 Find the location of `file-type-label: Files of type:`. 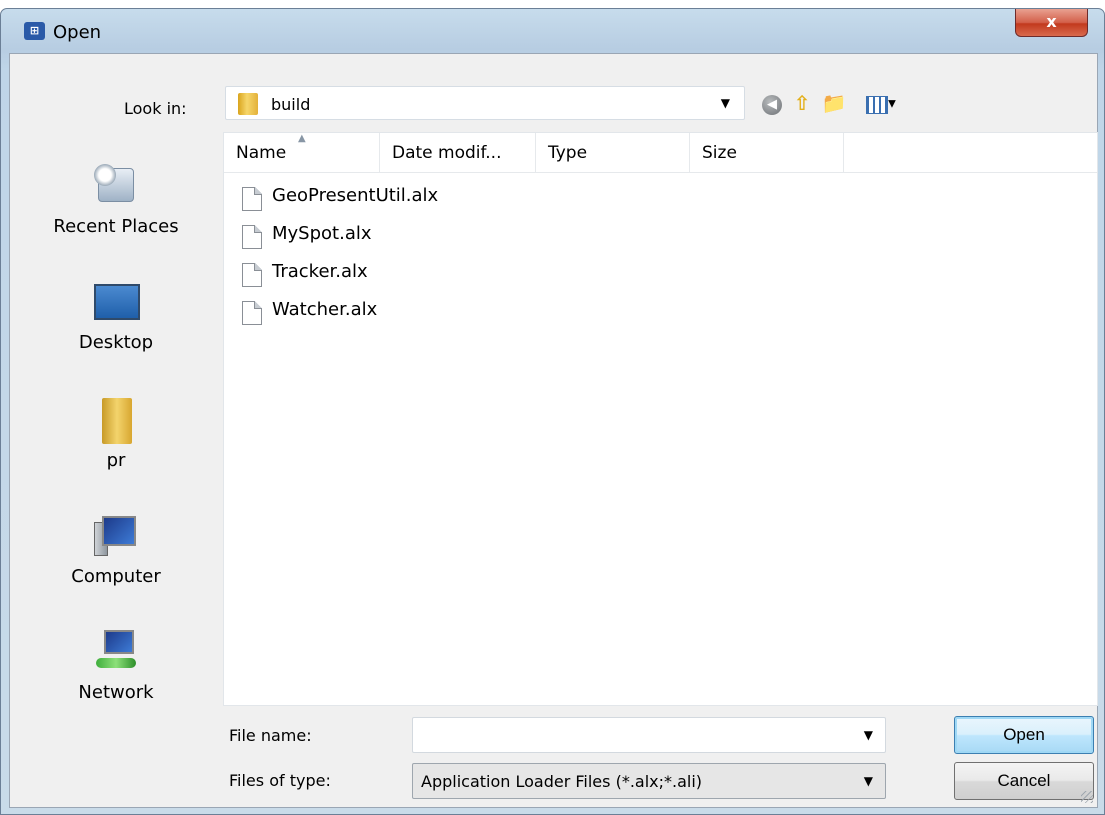

file-type-label: Files of type: is located at coordinates (280, 780).